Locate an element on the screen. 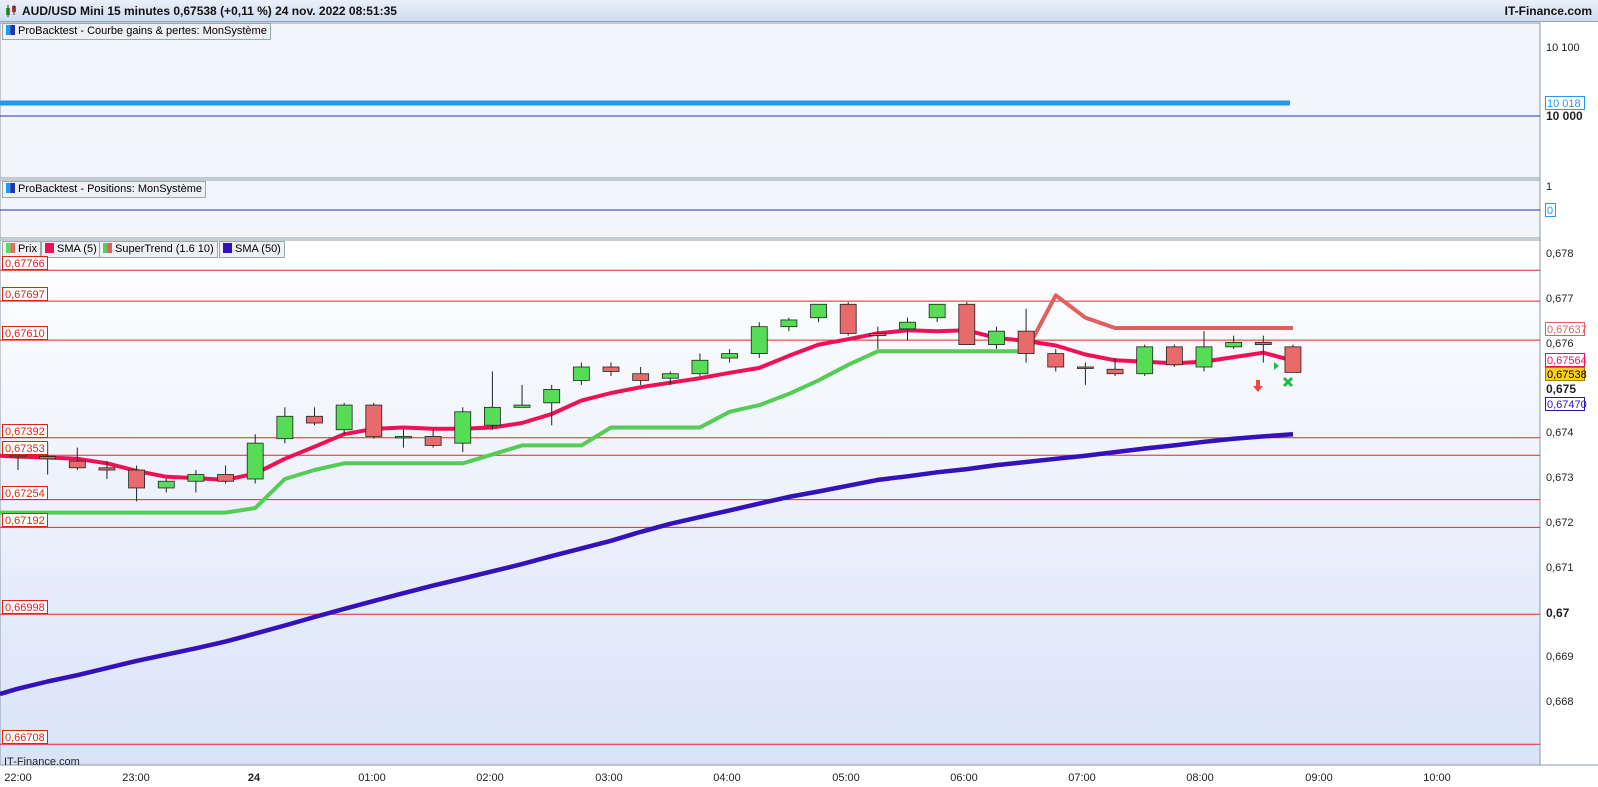  legend-item-supertrend: SuperTrend (1.6 10) is located at coordinates (158, 249).